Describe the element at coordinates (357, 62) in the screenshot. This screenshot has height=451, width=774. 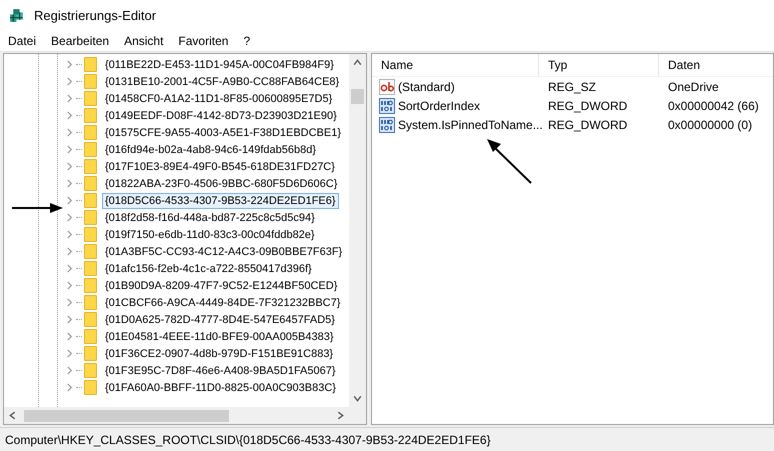
I see `scroll-up-icon` at that location.